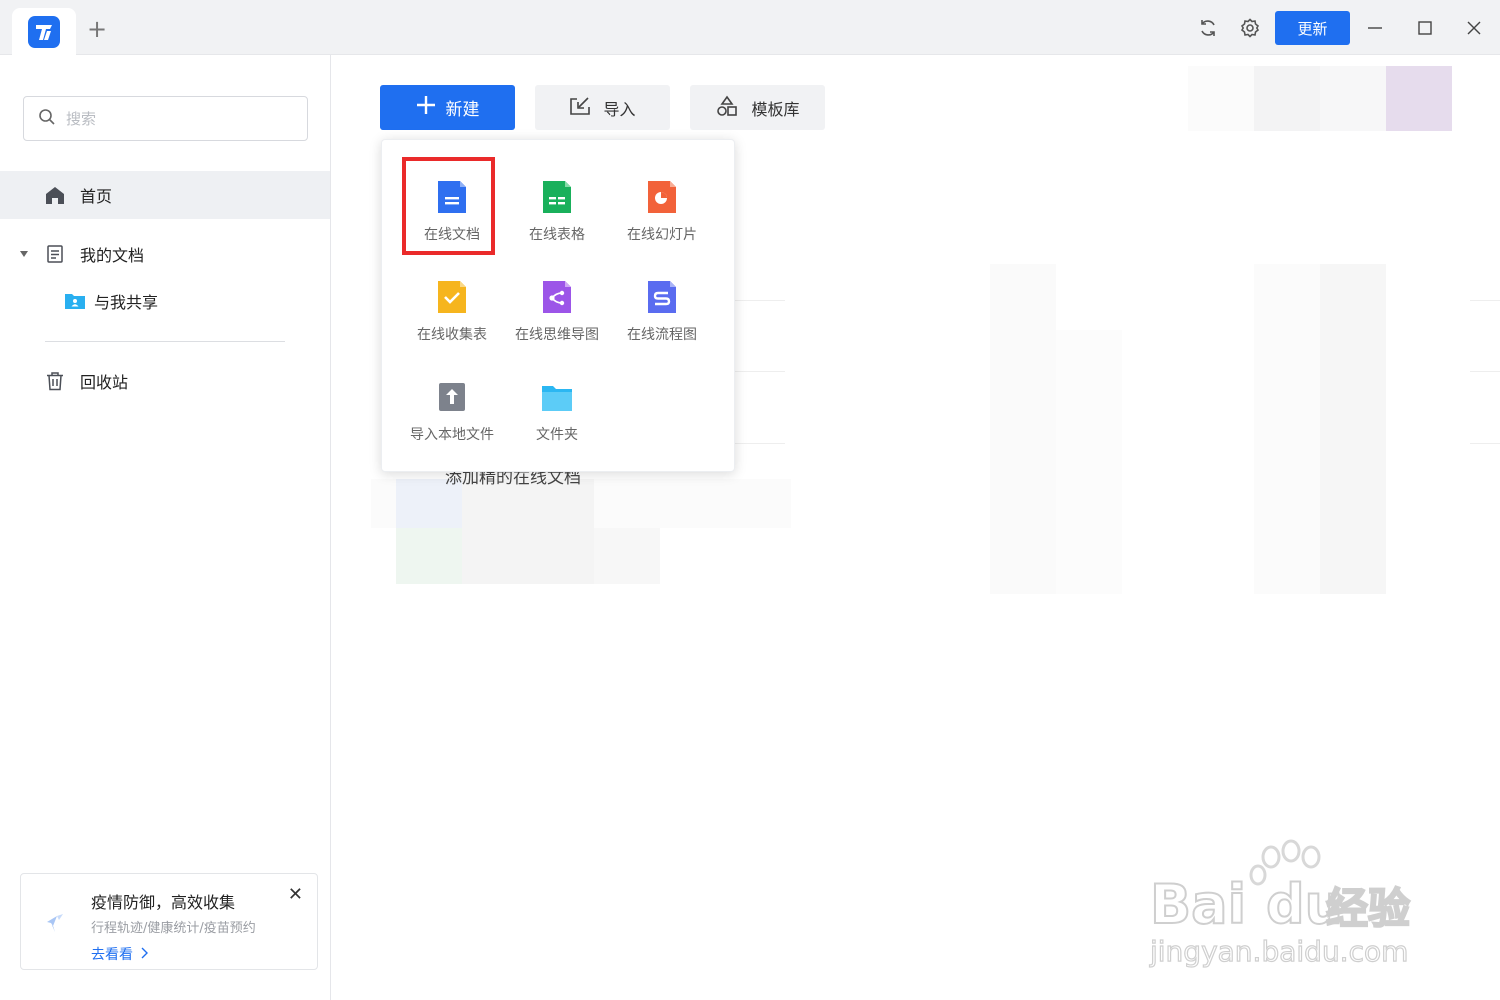  What do you see at coordinates (1198, 904) in the screenshot?
I see `svg-text: Bai` at bounding box center [1198, 904].